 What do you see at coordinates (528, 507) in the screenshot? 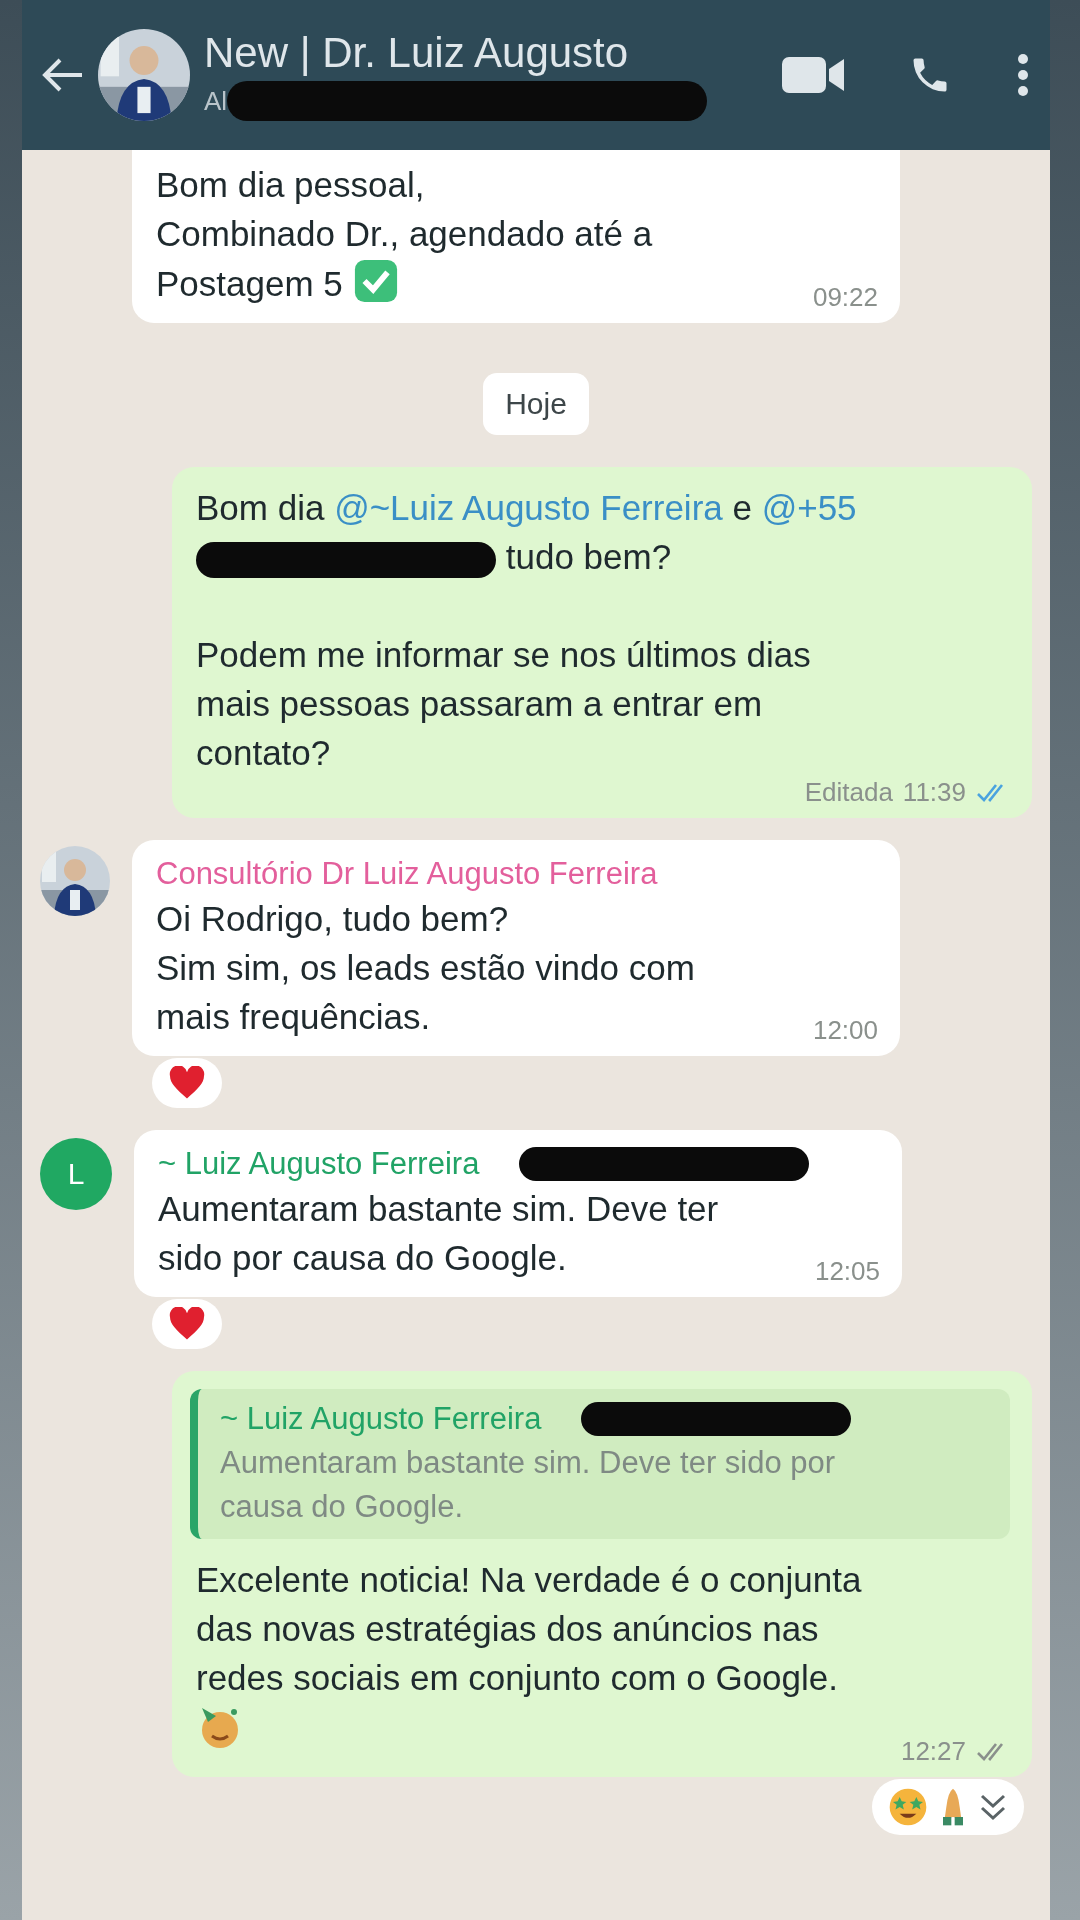
I see `mention-link: @~Luiz Augusto Ferreira` at bounding box center [528, 507].